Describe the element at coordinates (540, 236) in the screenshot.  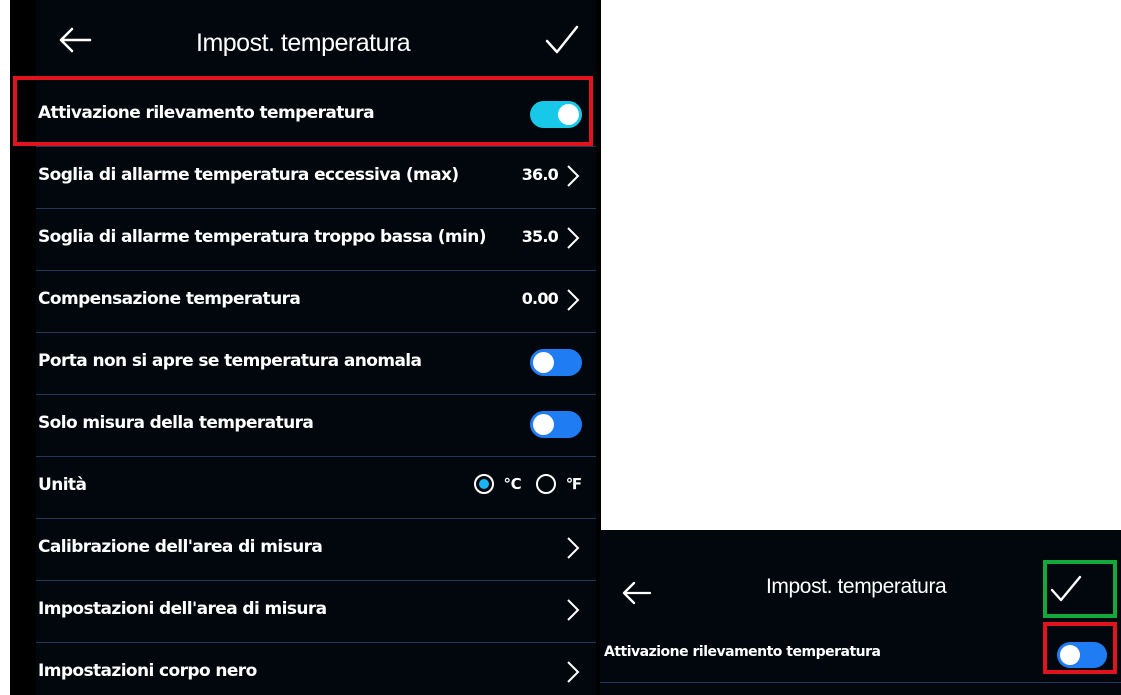
I see `min-threshold-value: 35.0` at that location.